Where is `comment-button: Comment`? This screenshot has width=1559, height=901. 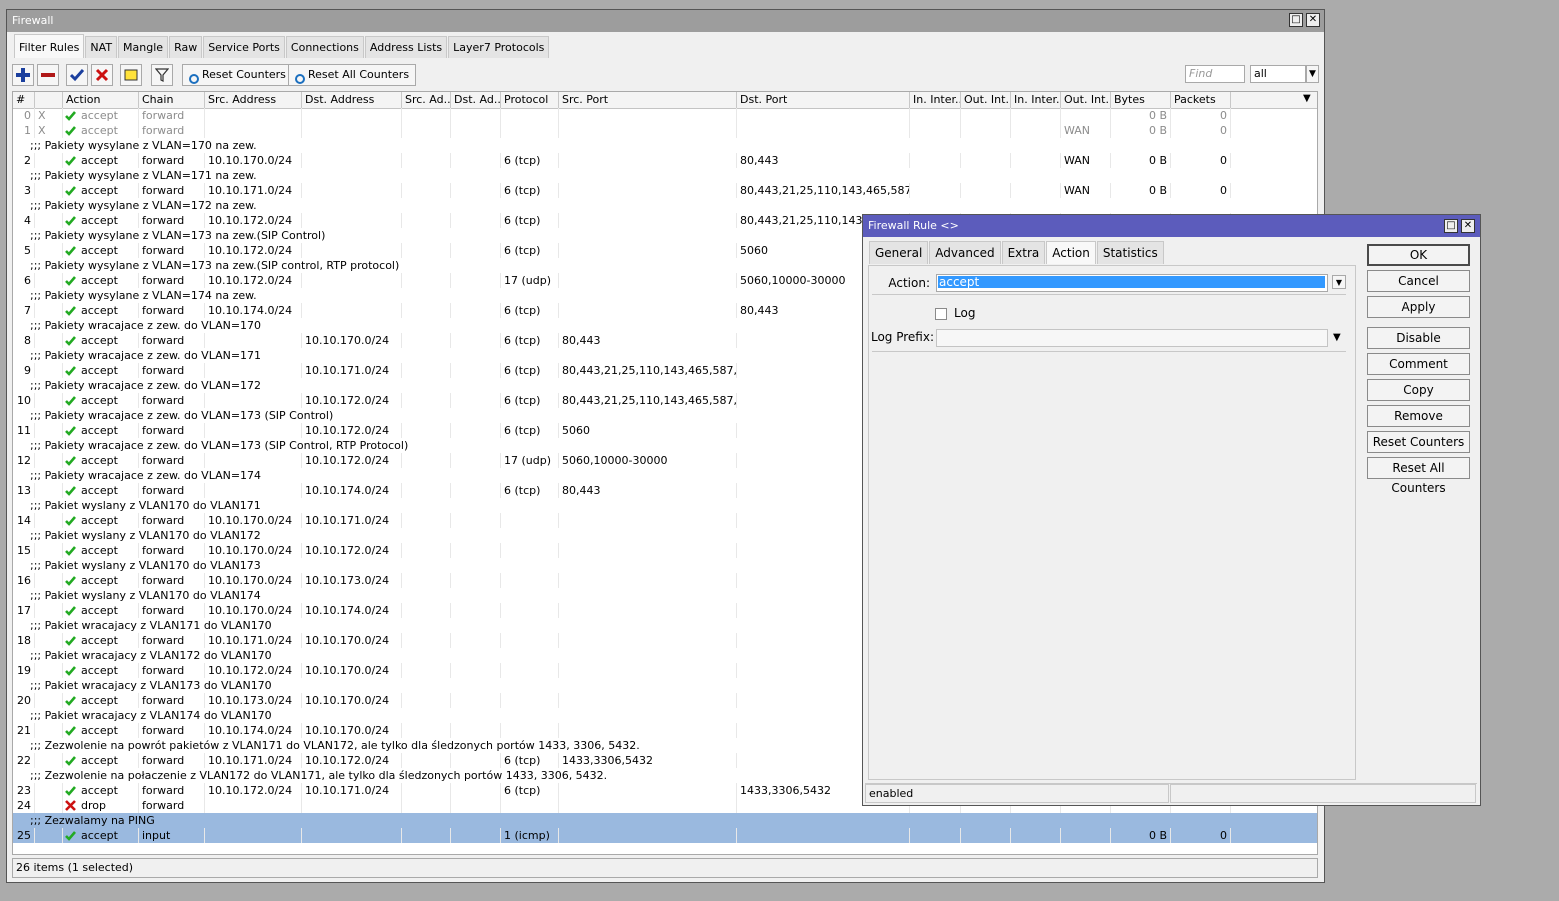
comment-button: Comment is located at coordinates (1418, 364).